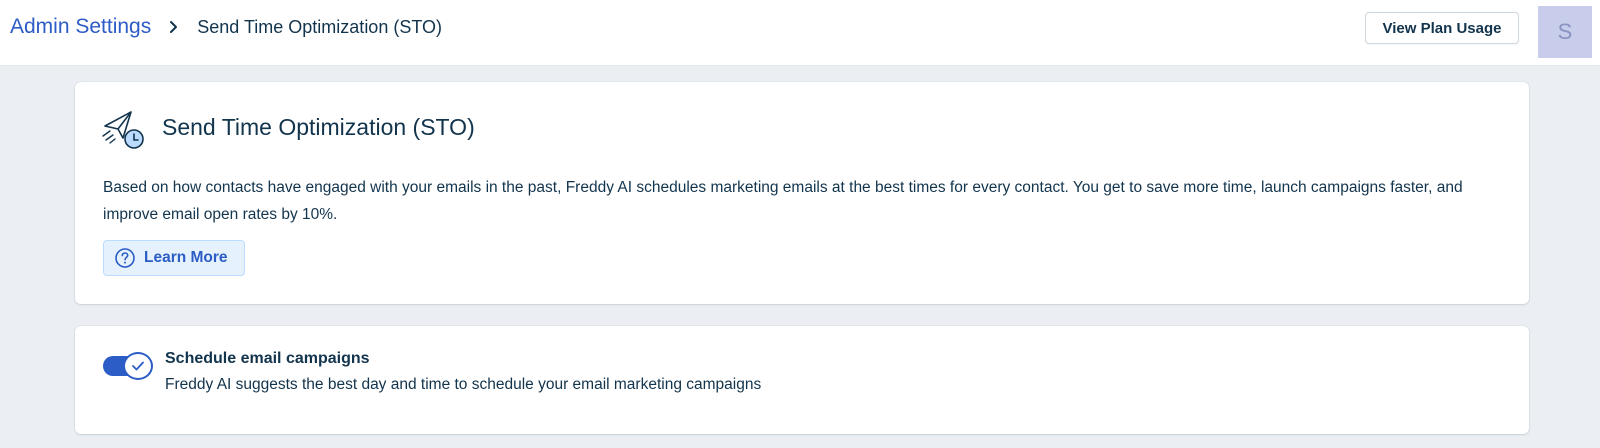 This screenshot has height=448, width=1600. What do you see at coordinates (174, 27) in the screenshot?
I see `chevron-right-icon` at bounding box center [174, 27].